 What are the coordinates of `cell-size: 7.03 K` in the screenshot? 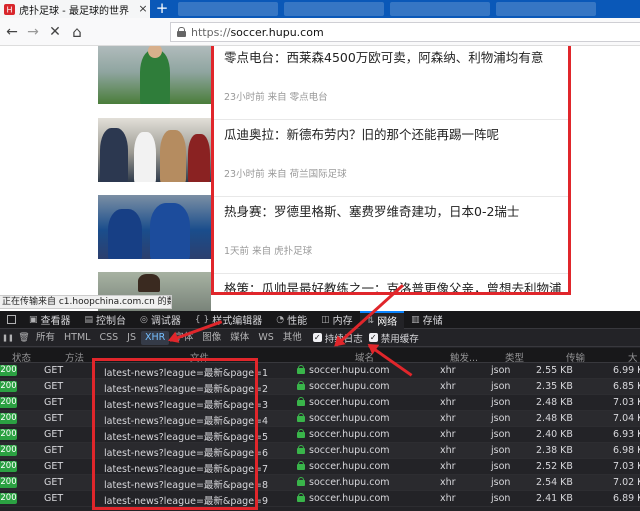 It's located at (626, 402).